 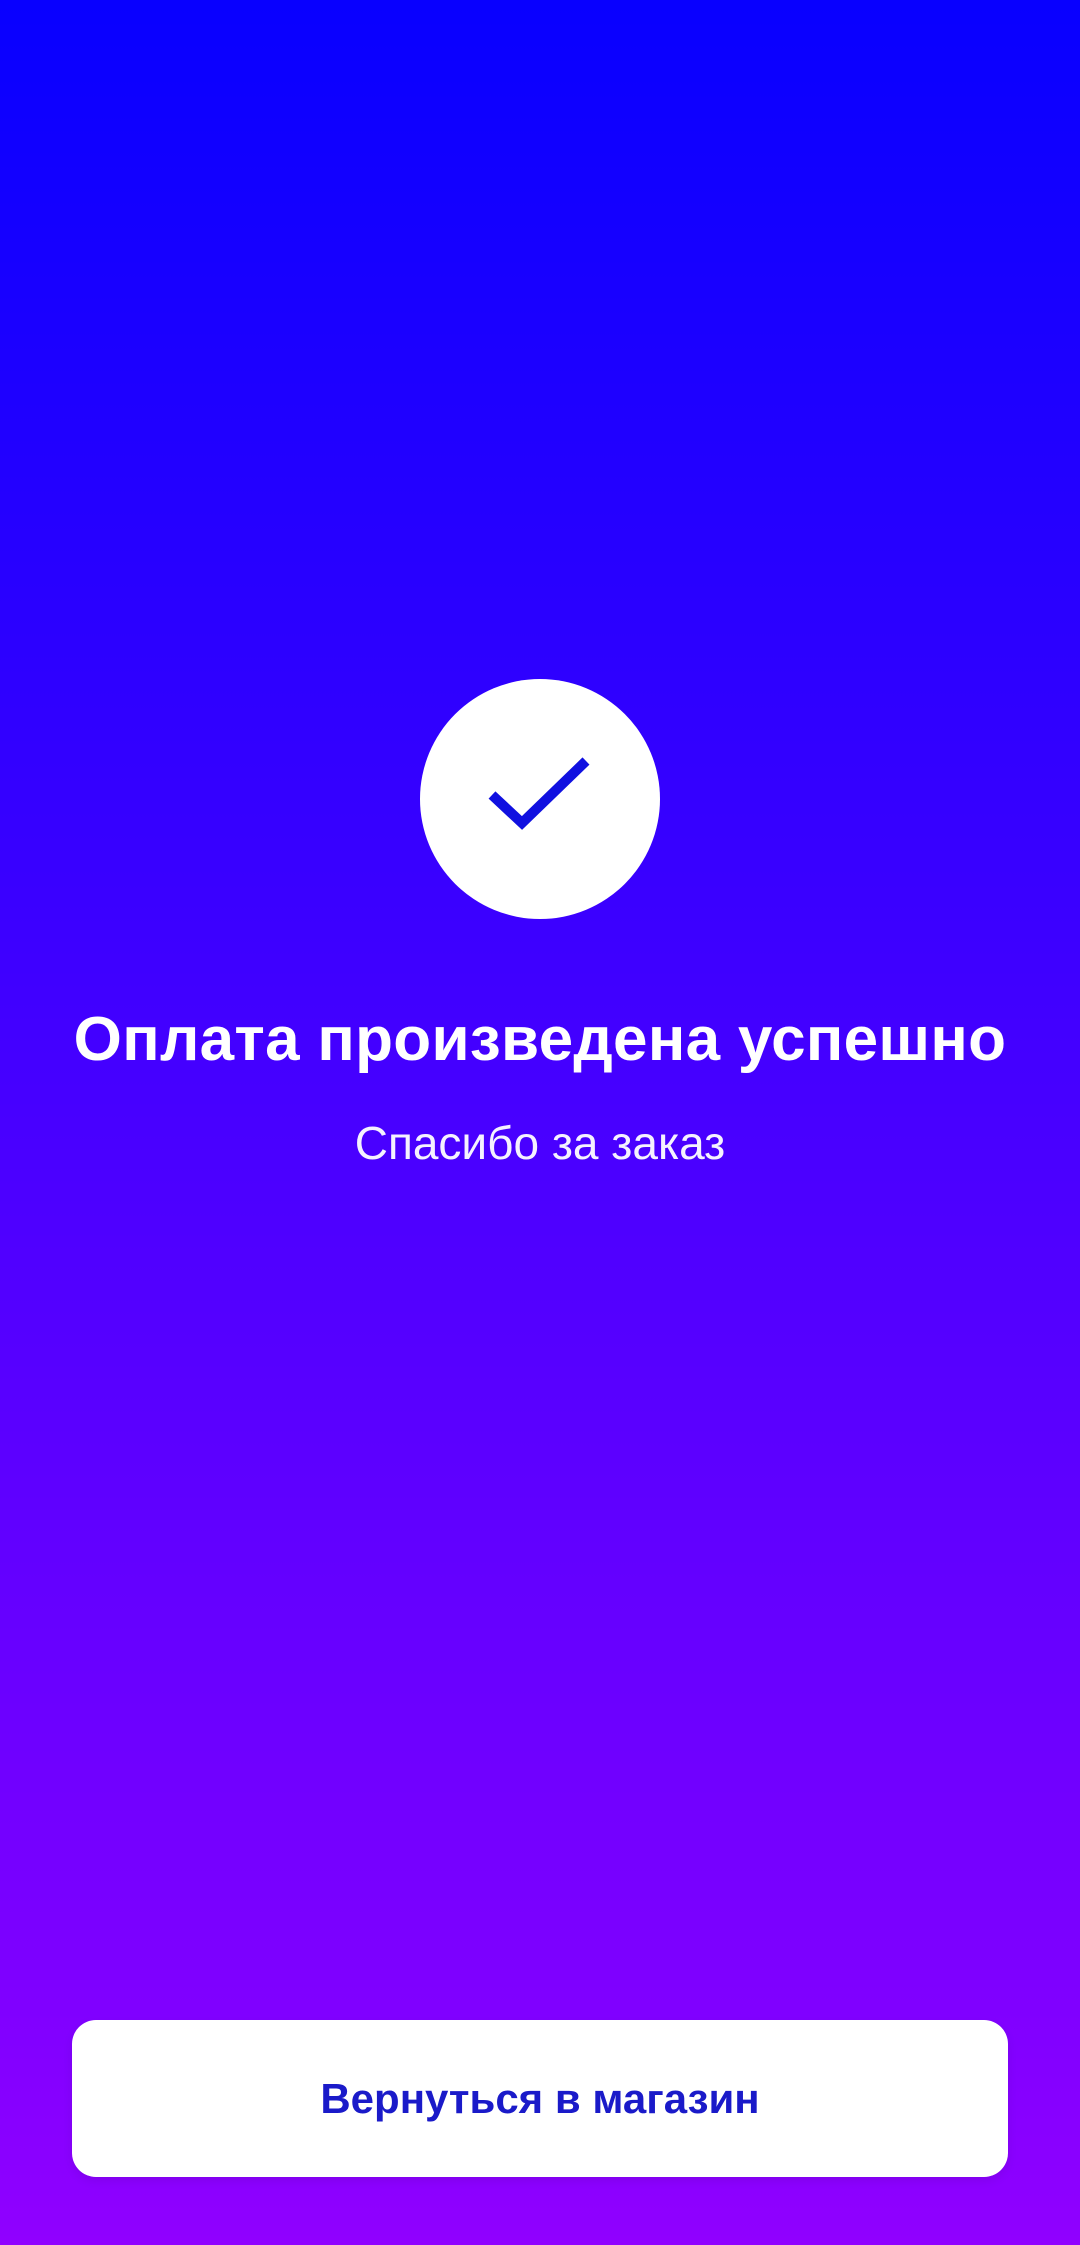 I want to click on checkmark-icon, so click(x=539, y=793).